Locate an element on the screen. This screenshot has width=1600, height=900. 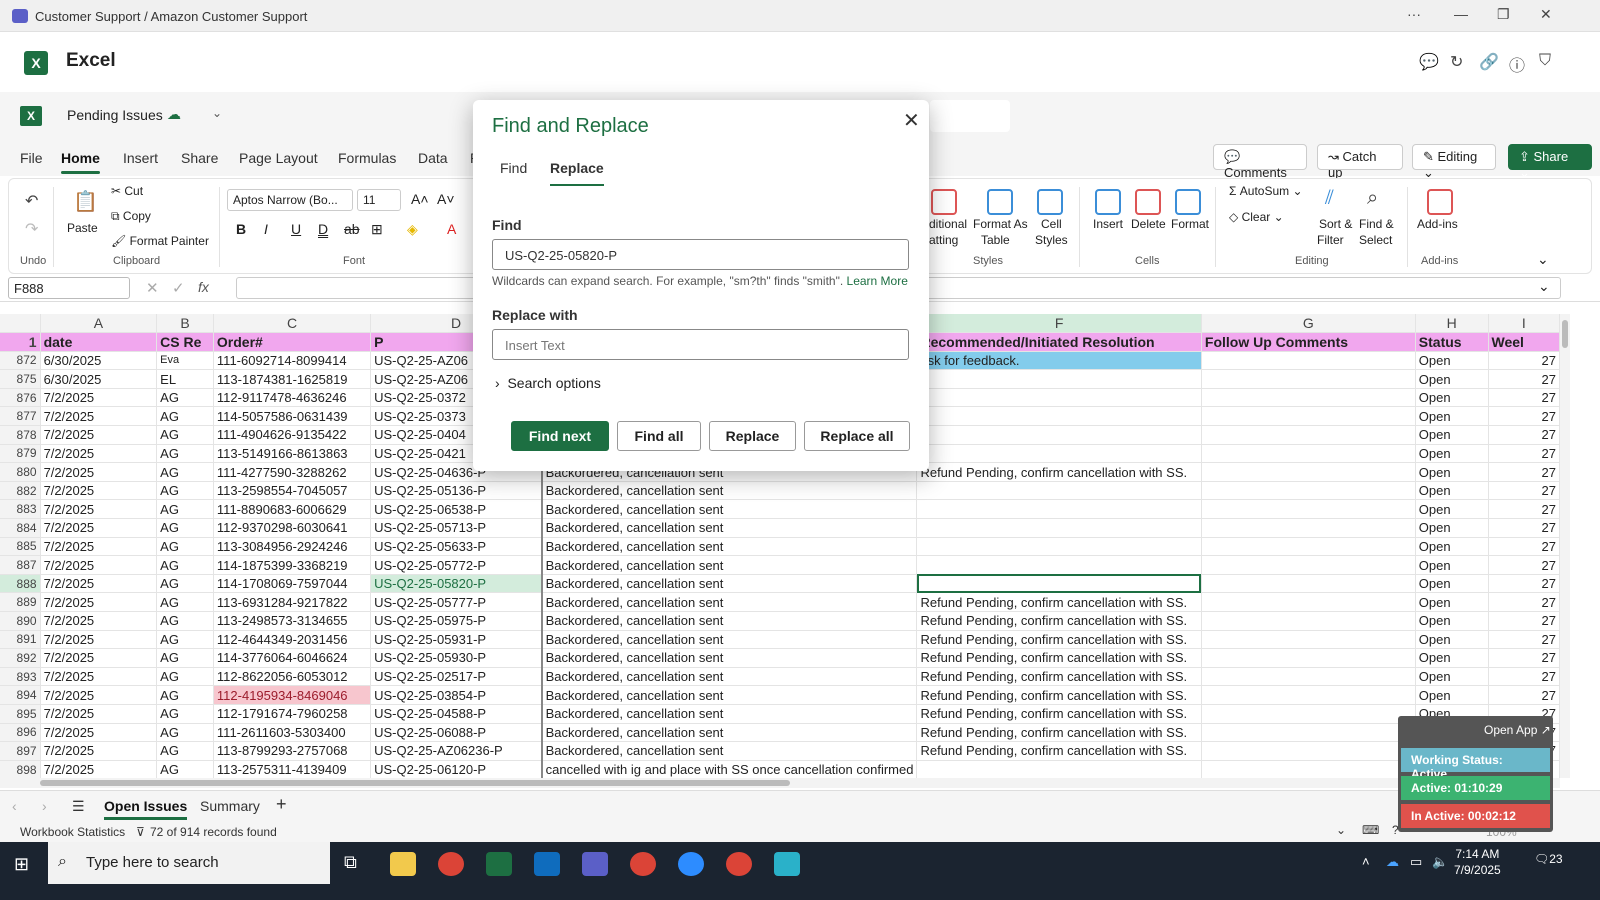
enter-icon: ✓ is located at coordinates (178, 288).